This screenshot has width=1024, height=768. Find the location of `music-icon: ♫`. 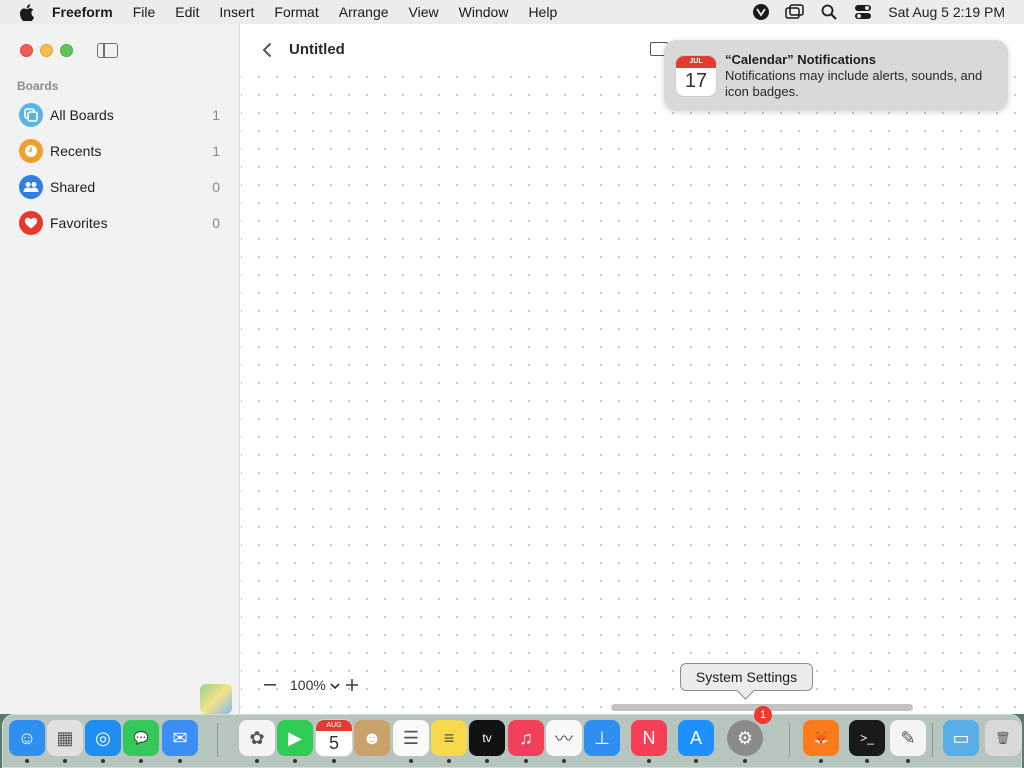

music-icon: ♫ is located at coordinates (526, 738).